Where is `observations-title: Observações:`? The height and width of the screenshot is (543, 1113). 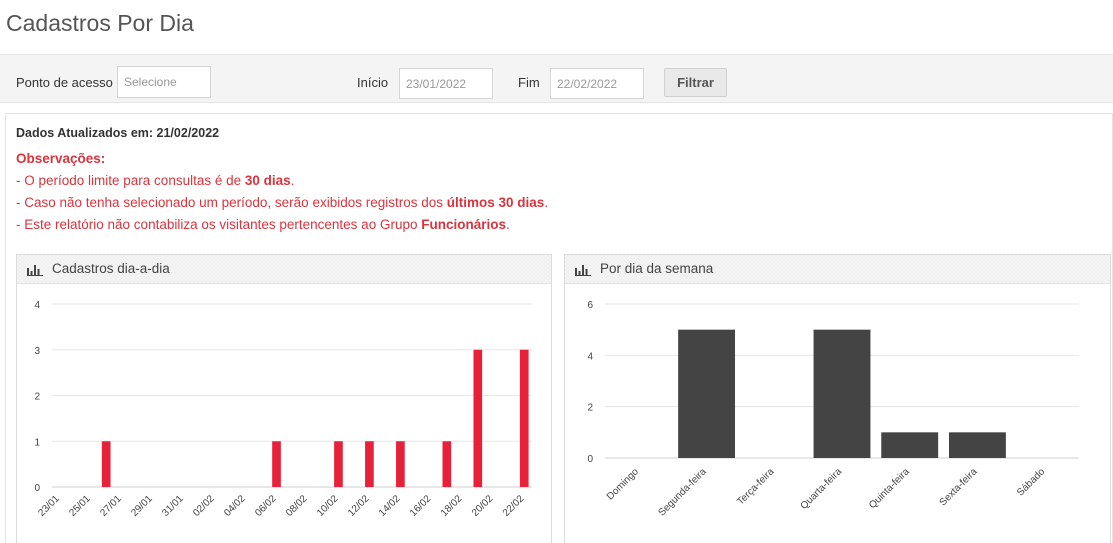 observations-title: Observações: is located at coordinates (61, 158).